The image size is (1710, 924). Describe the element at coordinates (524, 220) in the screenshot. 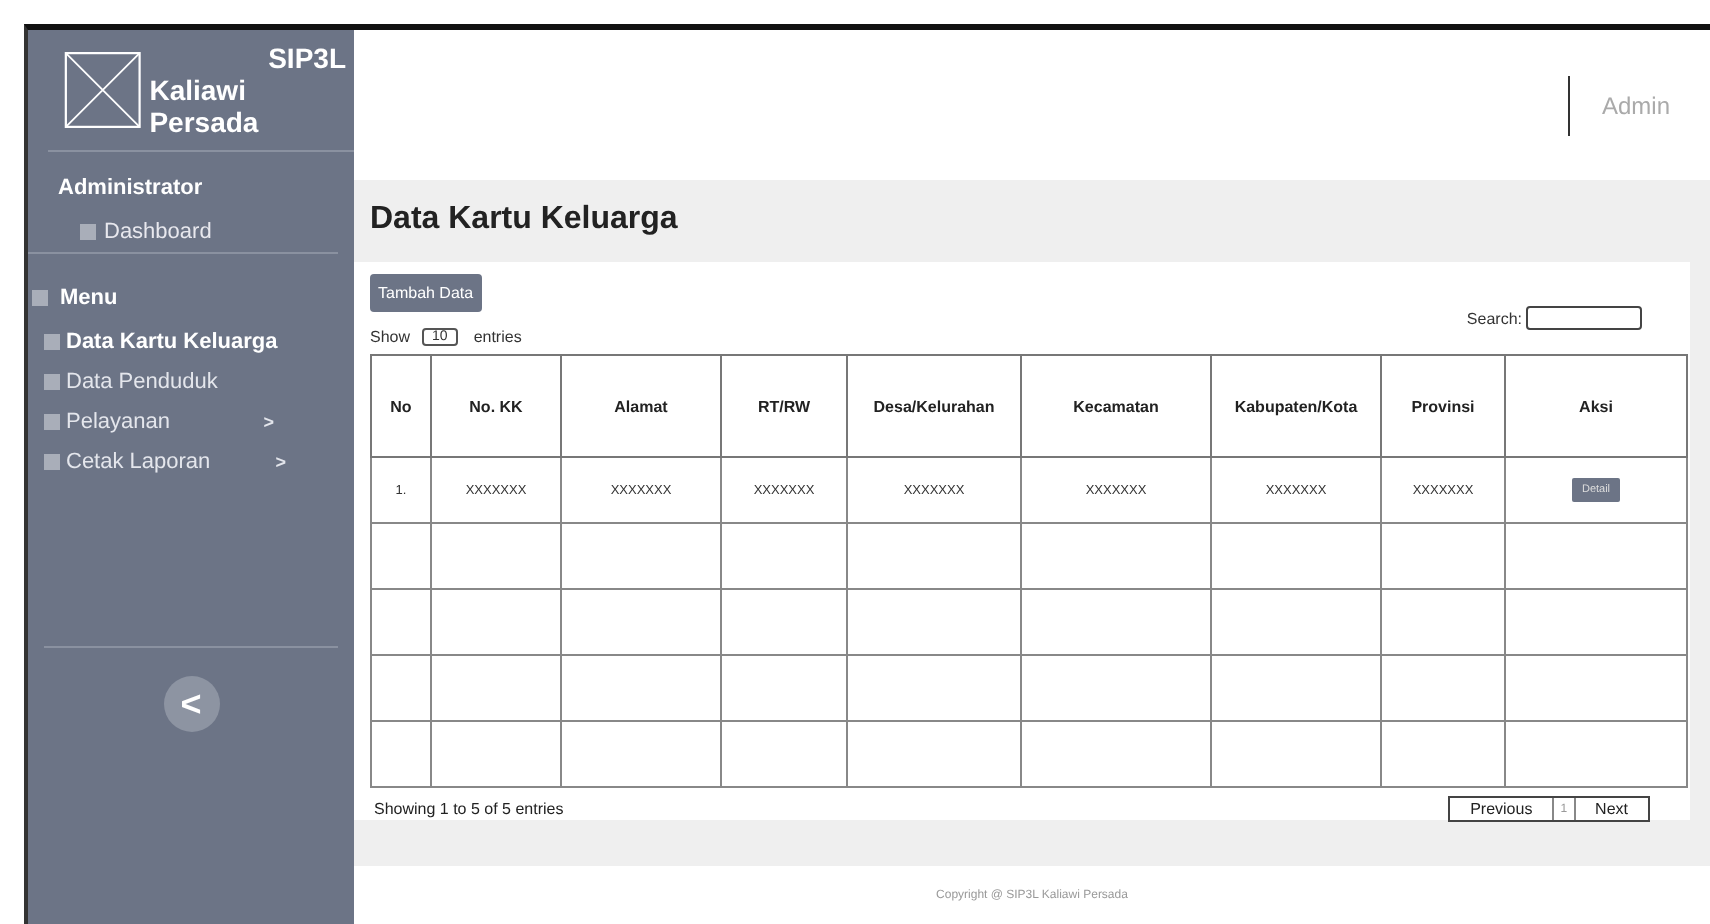

I see `page-title: Data Kartu Keluarga` at that location.